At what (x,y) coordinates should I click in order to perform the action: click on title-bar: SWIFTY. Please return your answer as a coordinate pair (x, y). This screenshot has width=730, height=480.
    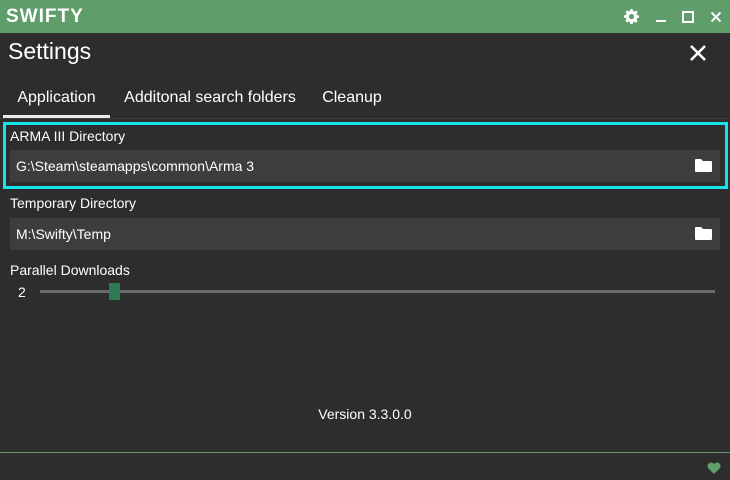
    Looking at the image, I should click on (365, 16).